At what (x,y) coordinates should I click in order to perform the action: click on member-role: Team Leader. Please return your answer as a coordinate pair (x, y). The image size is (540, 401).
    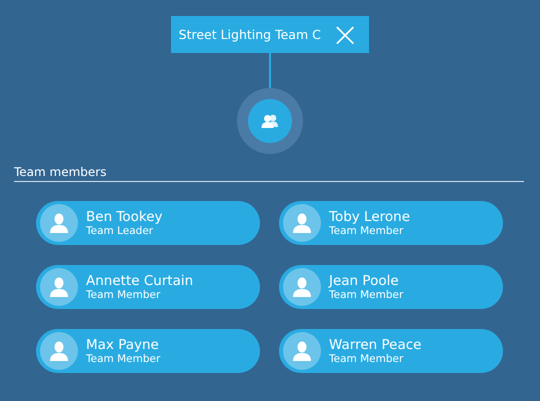
    Looking at the image, I should click on (120, 231).